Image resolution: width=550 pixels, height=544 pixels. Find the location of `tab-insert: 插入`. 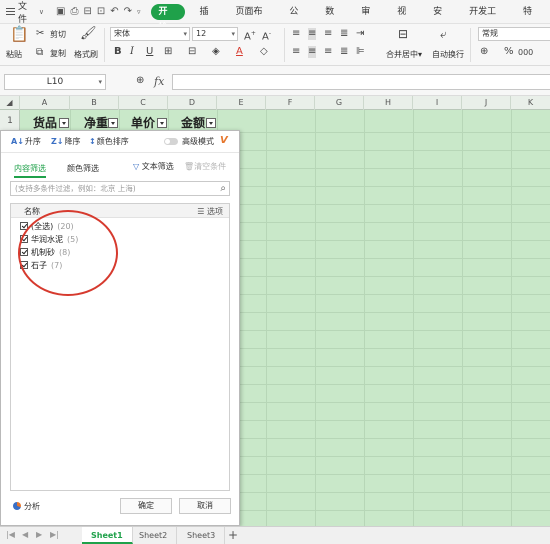

tab-insert: 插入 is located at coordinates (209, 20).